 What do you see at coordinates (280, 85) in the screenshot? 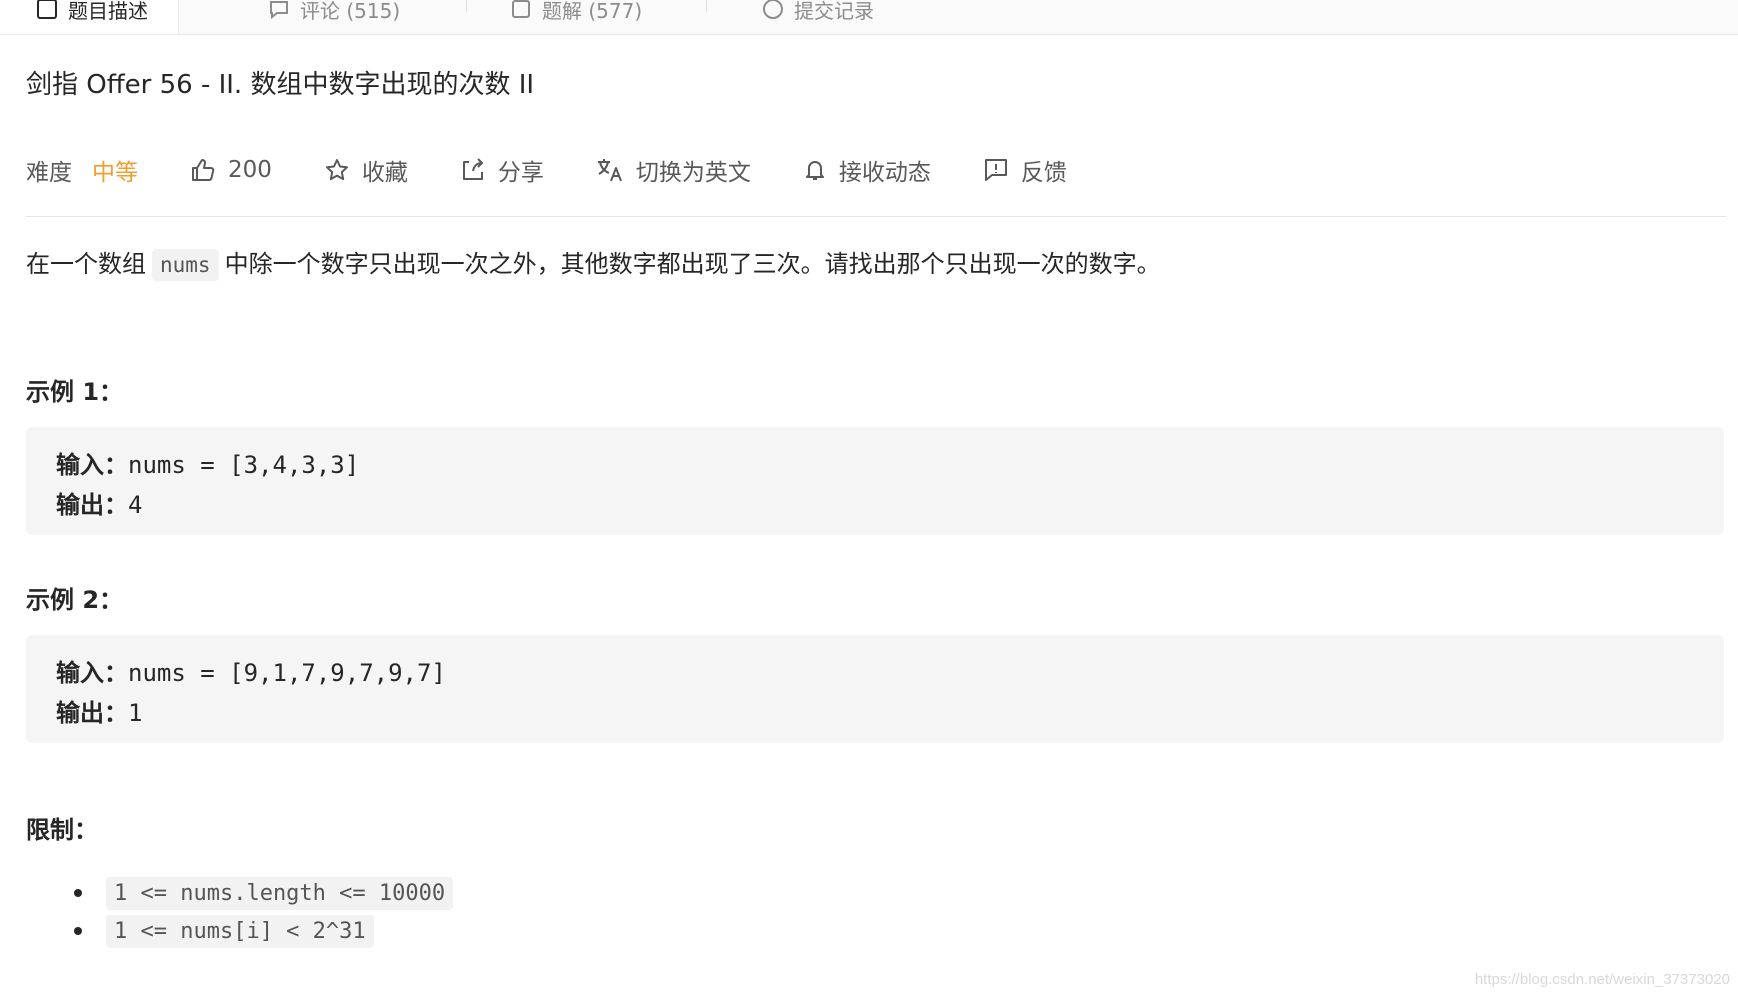
I see `problem-title: 剑指 Offer 56 - II. 数组中数字出现的次数 II` at bounding box center [280, 85].